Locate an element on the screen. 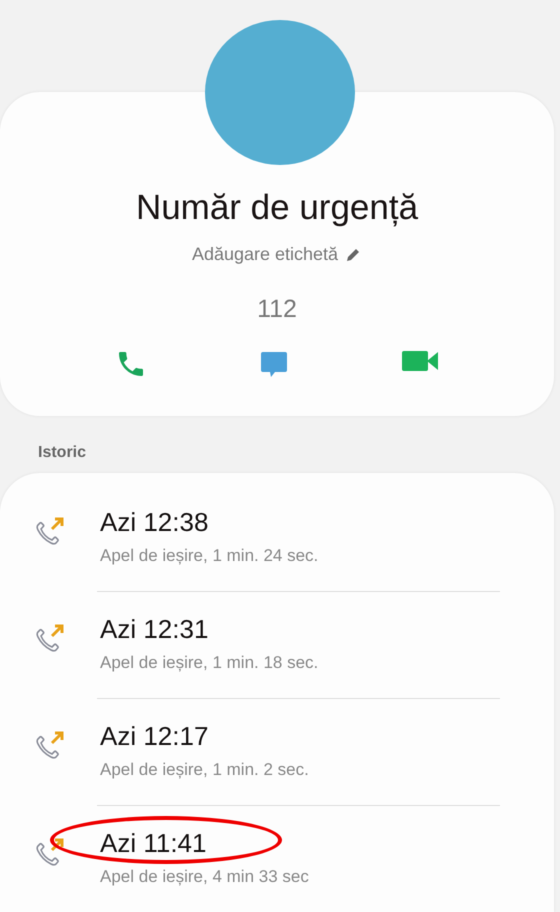  section-title: Istoric is located at coordinates (63, 453).